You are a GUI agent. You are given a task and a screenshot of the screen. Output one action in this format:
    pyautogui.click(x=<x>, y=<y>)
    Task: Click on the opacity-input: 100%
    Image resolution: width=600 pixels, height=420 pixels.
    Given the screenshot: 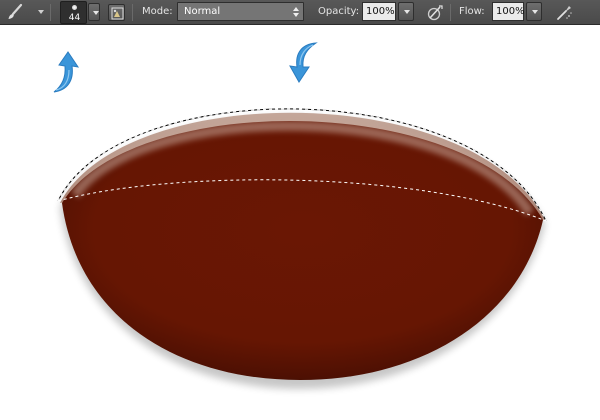 What is the action you would take?
    pyautogui.click(x=379, y=11)
    